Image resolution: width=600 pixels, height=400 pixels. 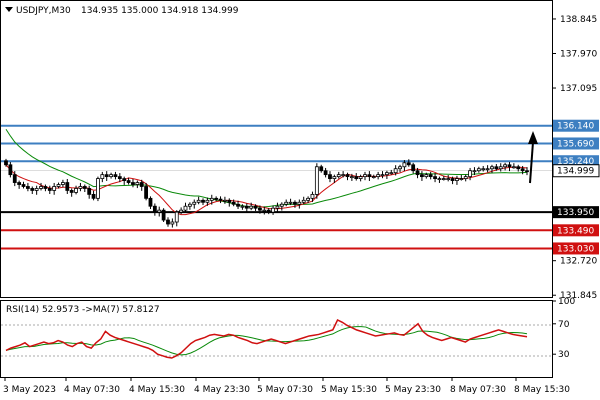 I want to click on symbol-label: USDJPY,M30, so click(x=43, y=11).